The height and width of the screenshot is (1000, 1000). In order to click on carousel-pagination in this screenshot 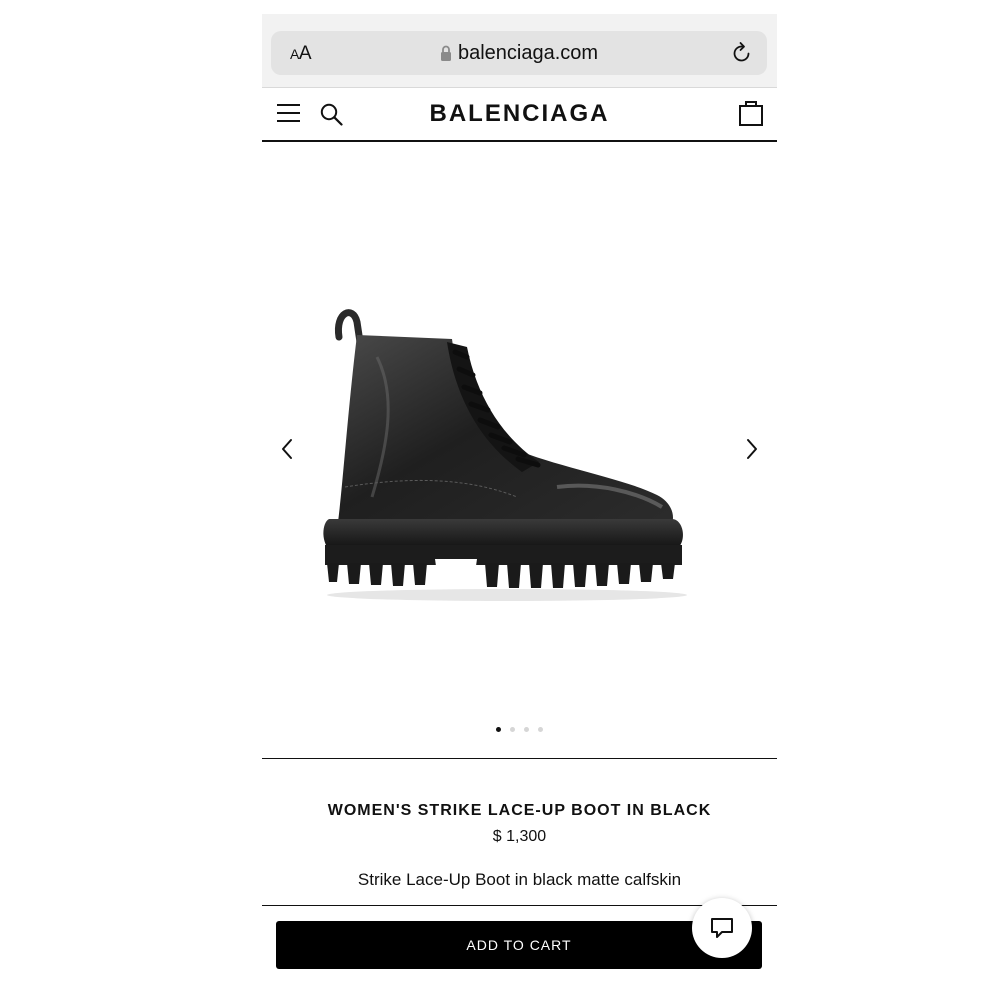, I will do `click(519, 729)`.